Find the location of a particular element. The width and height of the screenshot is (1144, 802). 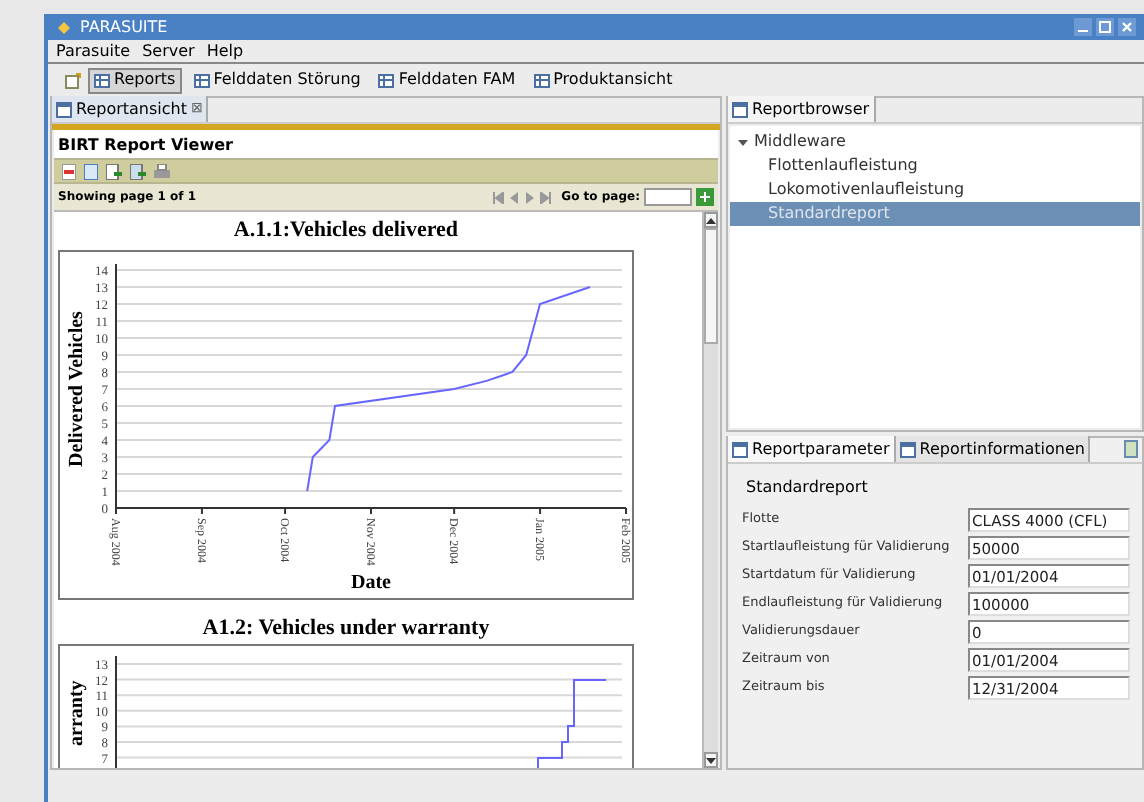

page-number-field is located at coordinates (668, 197).